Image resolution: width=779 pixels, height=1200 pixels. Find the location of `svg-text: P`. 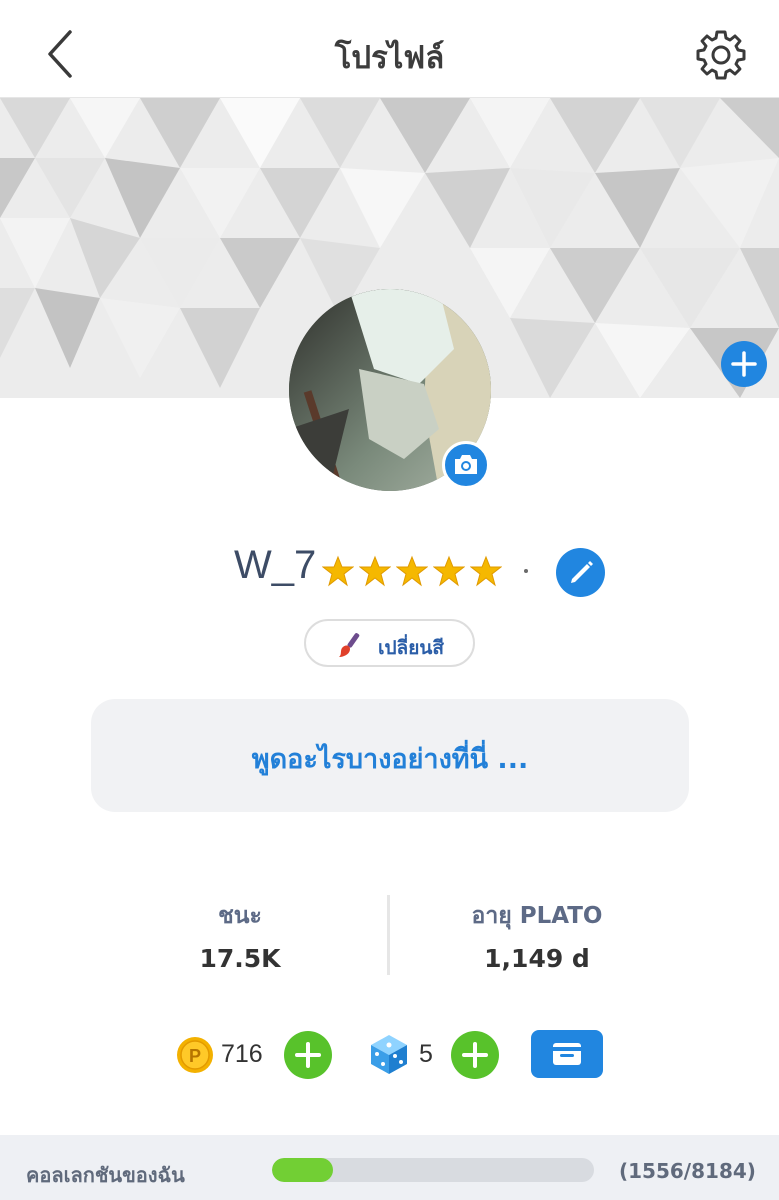

svg-text: P is located at coordinates (195, 1056).